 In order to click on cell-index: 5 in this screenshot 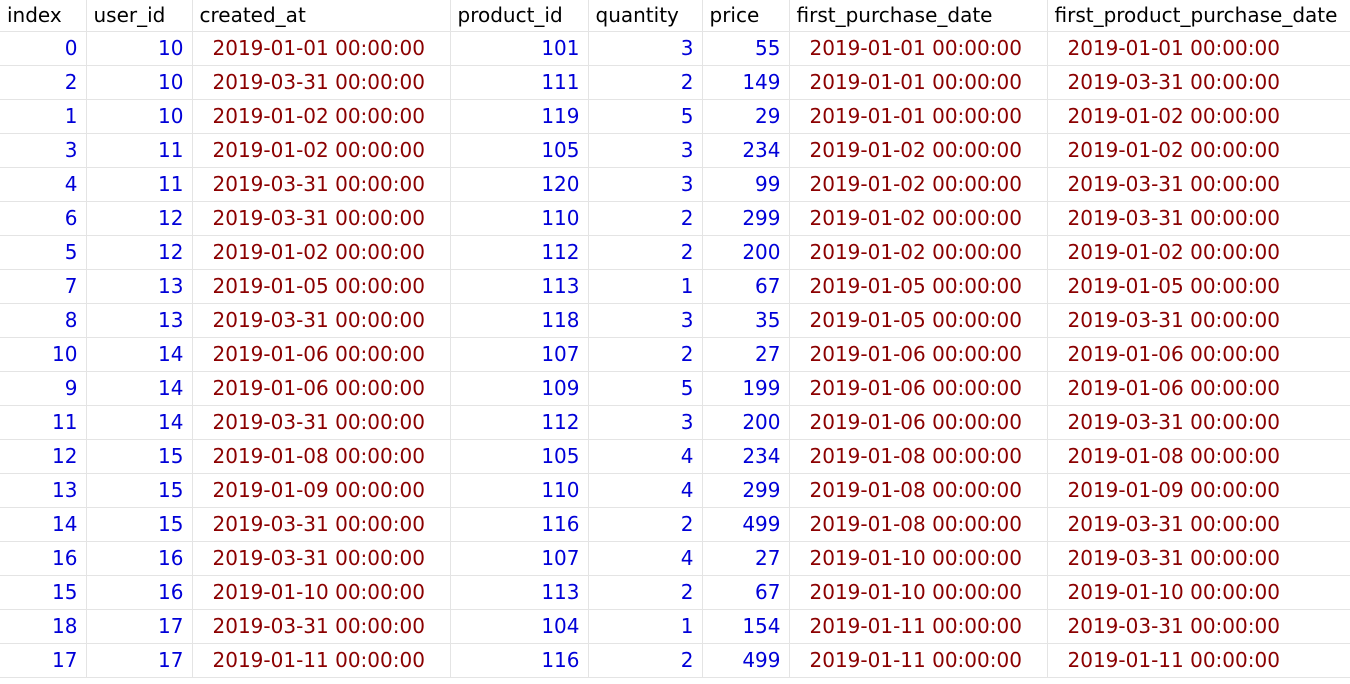, I will do `click(43, 252)`.